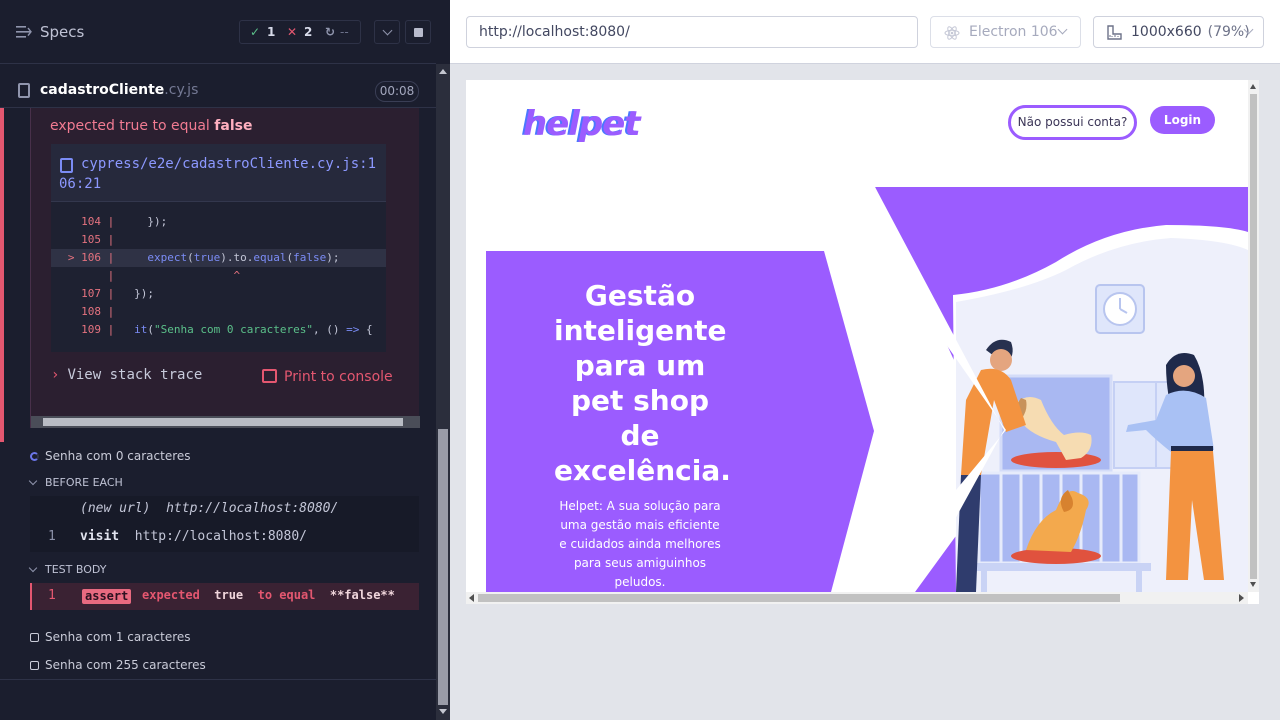 The image size is (1280, 720). What do you see at coordinates (115, 508) in the screenshot?
I see `command-name: (new url)` at bounding box center [115, 508].